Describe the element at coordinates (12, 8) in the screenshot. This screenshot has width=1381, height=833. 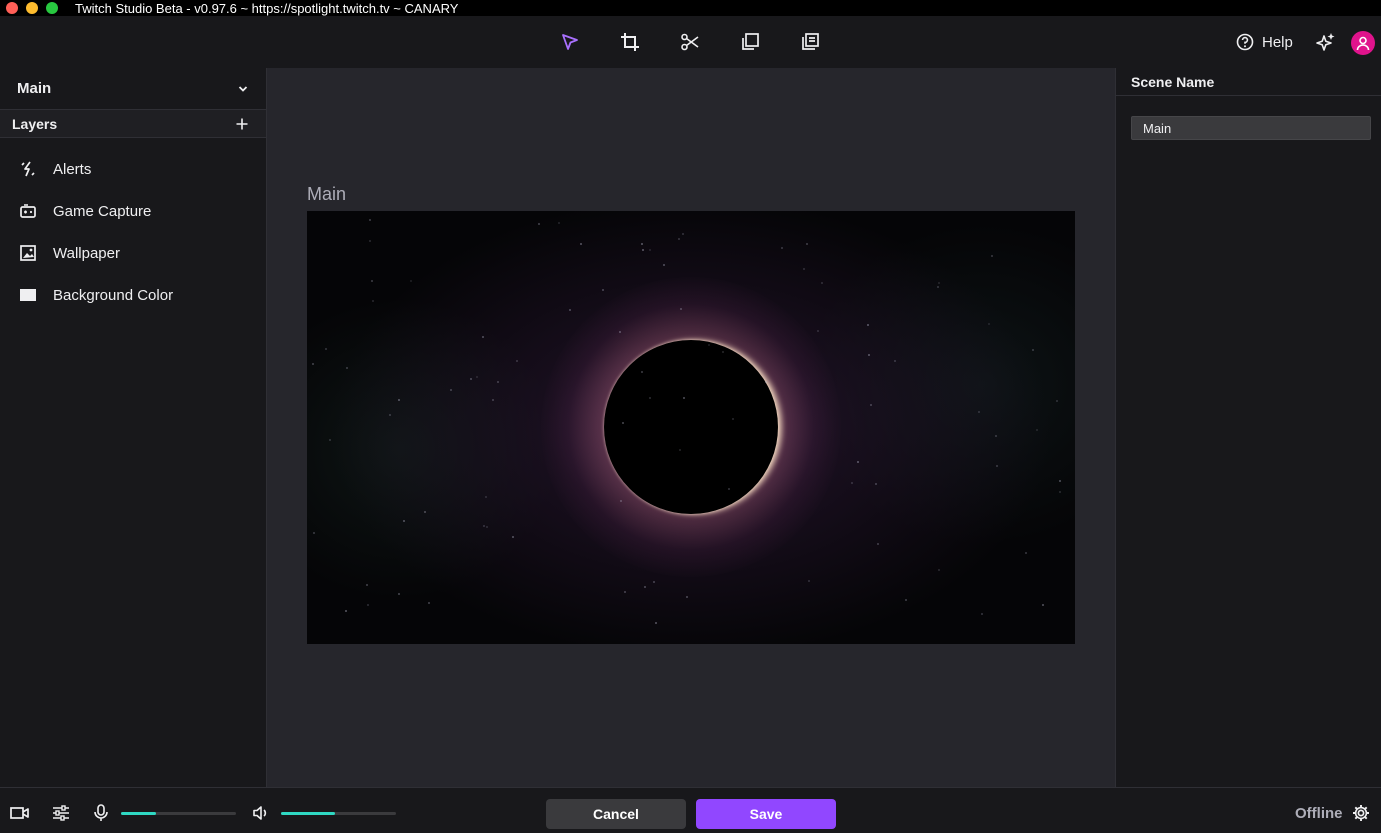
I see `close-window-button` at that location.